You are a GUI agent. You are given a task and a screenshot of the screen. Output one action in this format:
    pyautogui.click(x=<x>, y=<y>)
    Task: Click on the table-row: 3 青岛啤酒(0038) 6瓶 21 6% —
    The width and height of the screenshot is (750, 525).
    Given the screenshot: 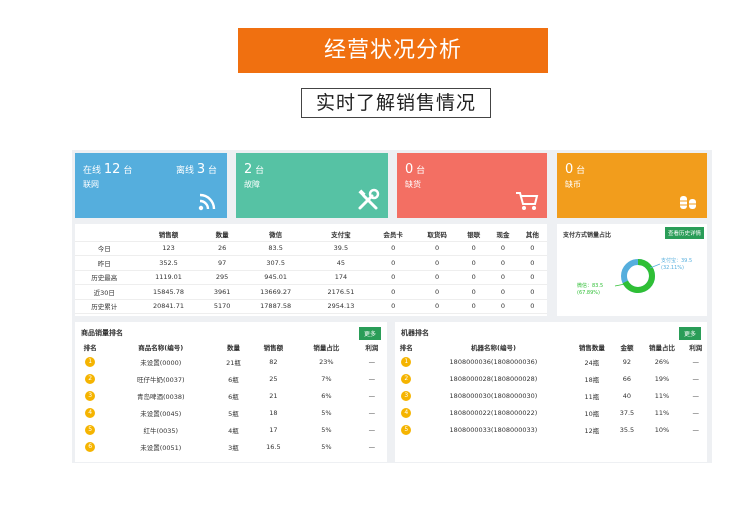 What is the action you would take?
    pyautogui.click(x=231, y=395)
    